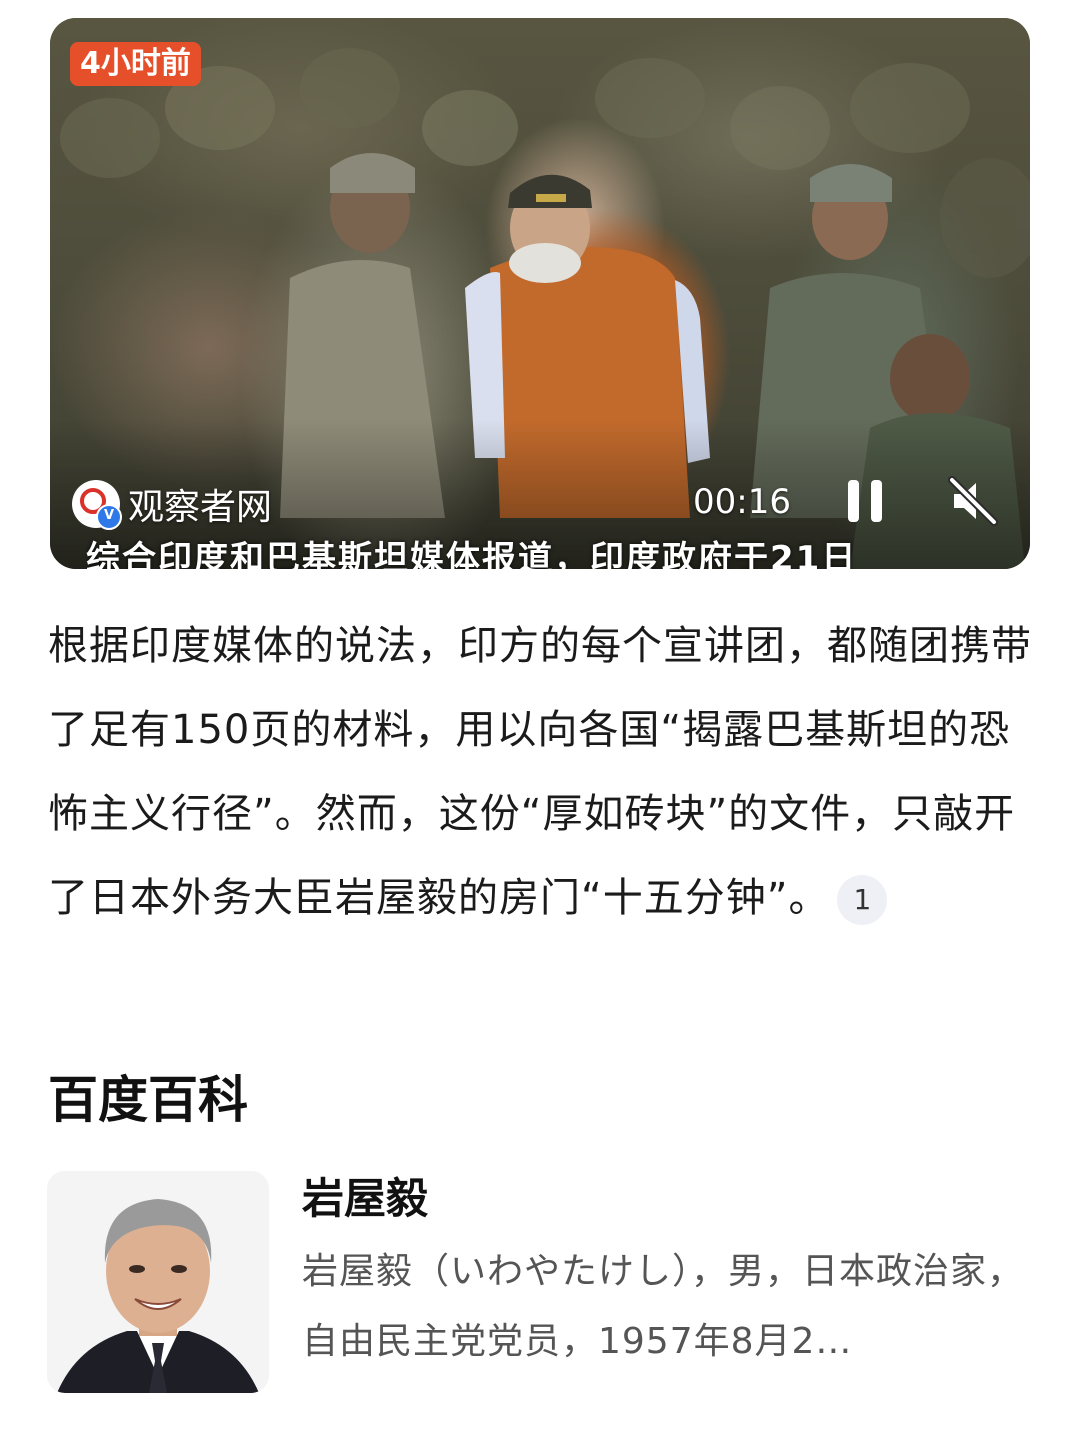 The height and width of the screenshot is (1436, 1080). What do you see at coordinates (472, 554) in the screenshot?
I see `video-caption: 综合印度和巴基斯坦媒体报道，印度政府于21日` at bounding box center [472, 554].